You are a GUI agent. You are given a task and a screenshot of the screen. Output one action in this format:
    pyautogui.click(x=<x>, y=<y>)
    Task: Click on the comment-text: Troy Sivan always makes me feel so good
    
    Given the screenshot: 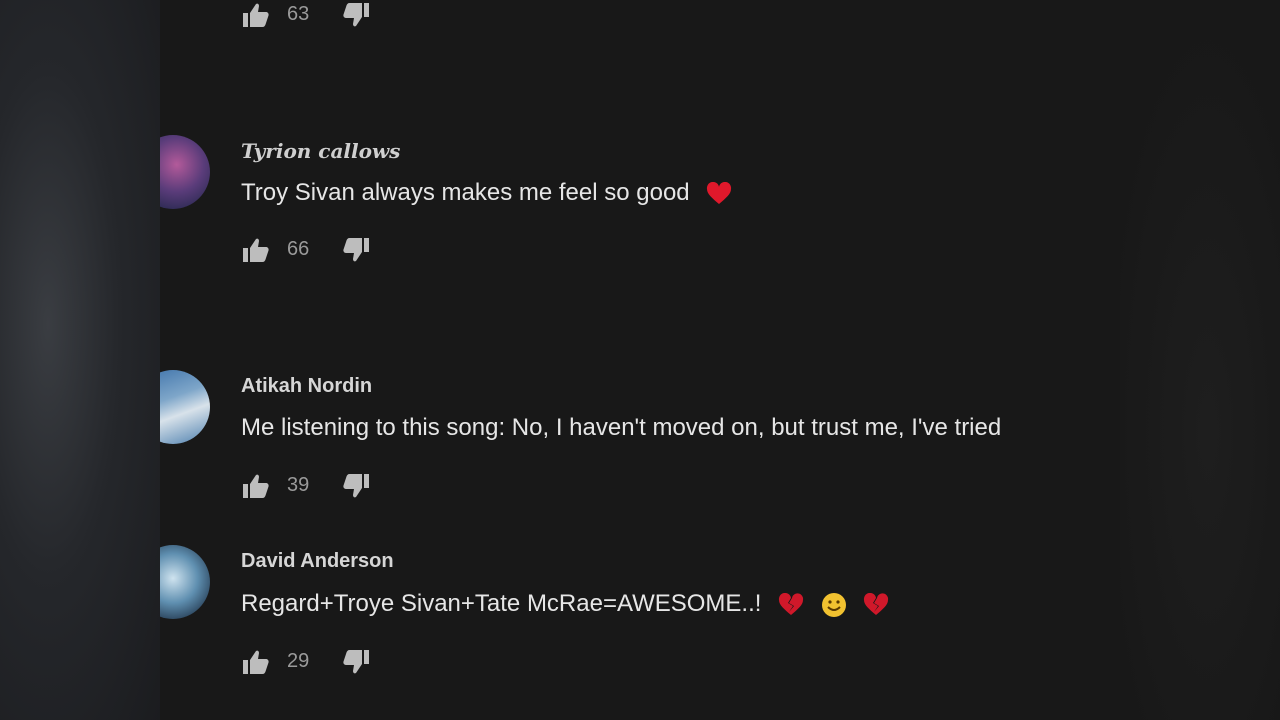 What is the action you would take?
    pyautogui.click(x=486, y=193)
    